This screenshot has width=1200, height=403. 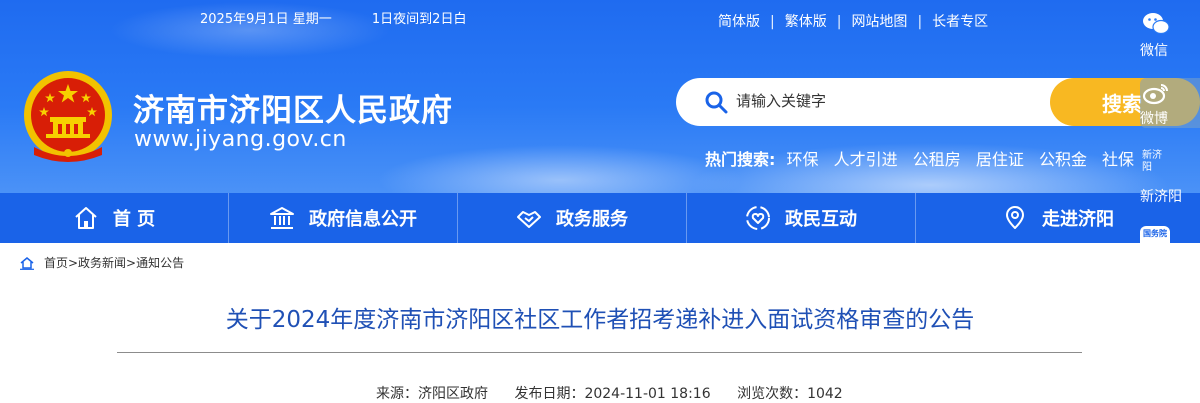 What do you see at coordinates (758, 218) in the screenshot?
I see `people-heart-icon` at bounding box center [758, 218].